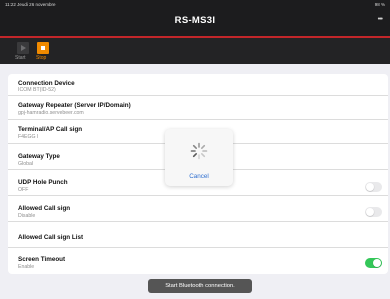 This screenshot has height=299, width=390. I want to click on setting-title: Allowed Call sign List, so click(51, 237).